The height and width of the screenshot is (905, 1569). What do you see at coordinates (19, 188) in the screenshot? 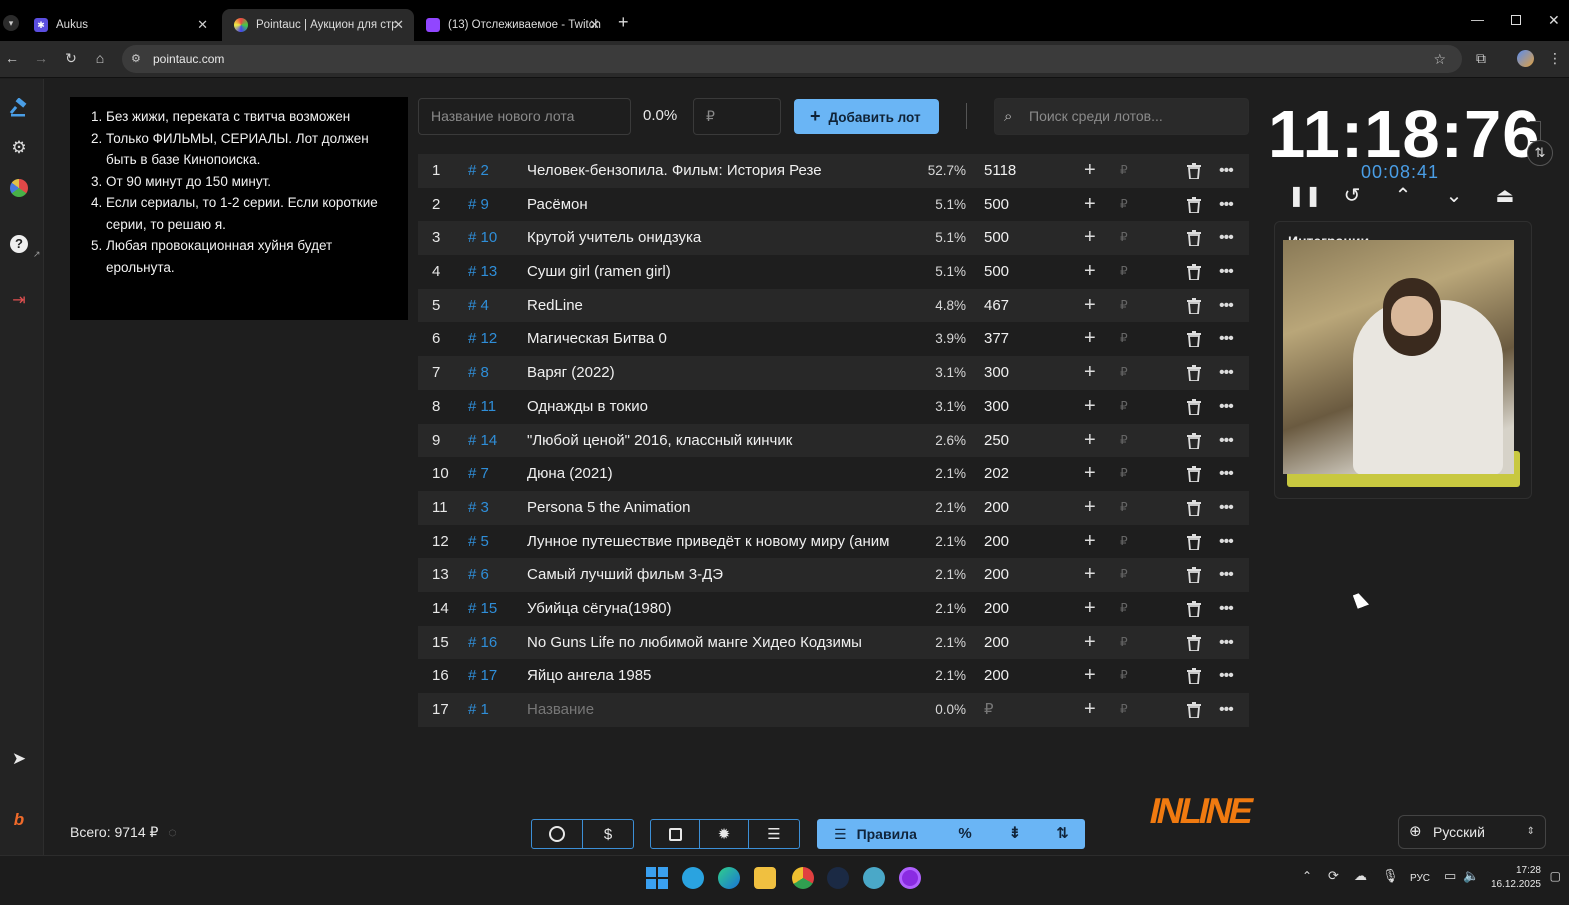
I see `wheel-chart-icon` at bounding box center [19, 188].